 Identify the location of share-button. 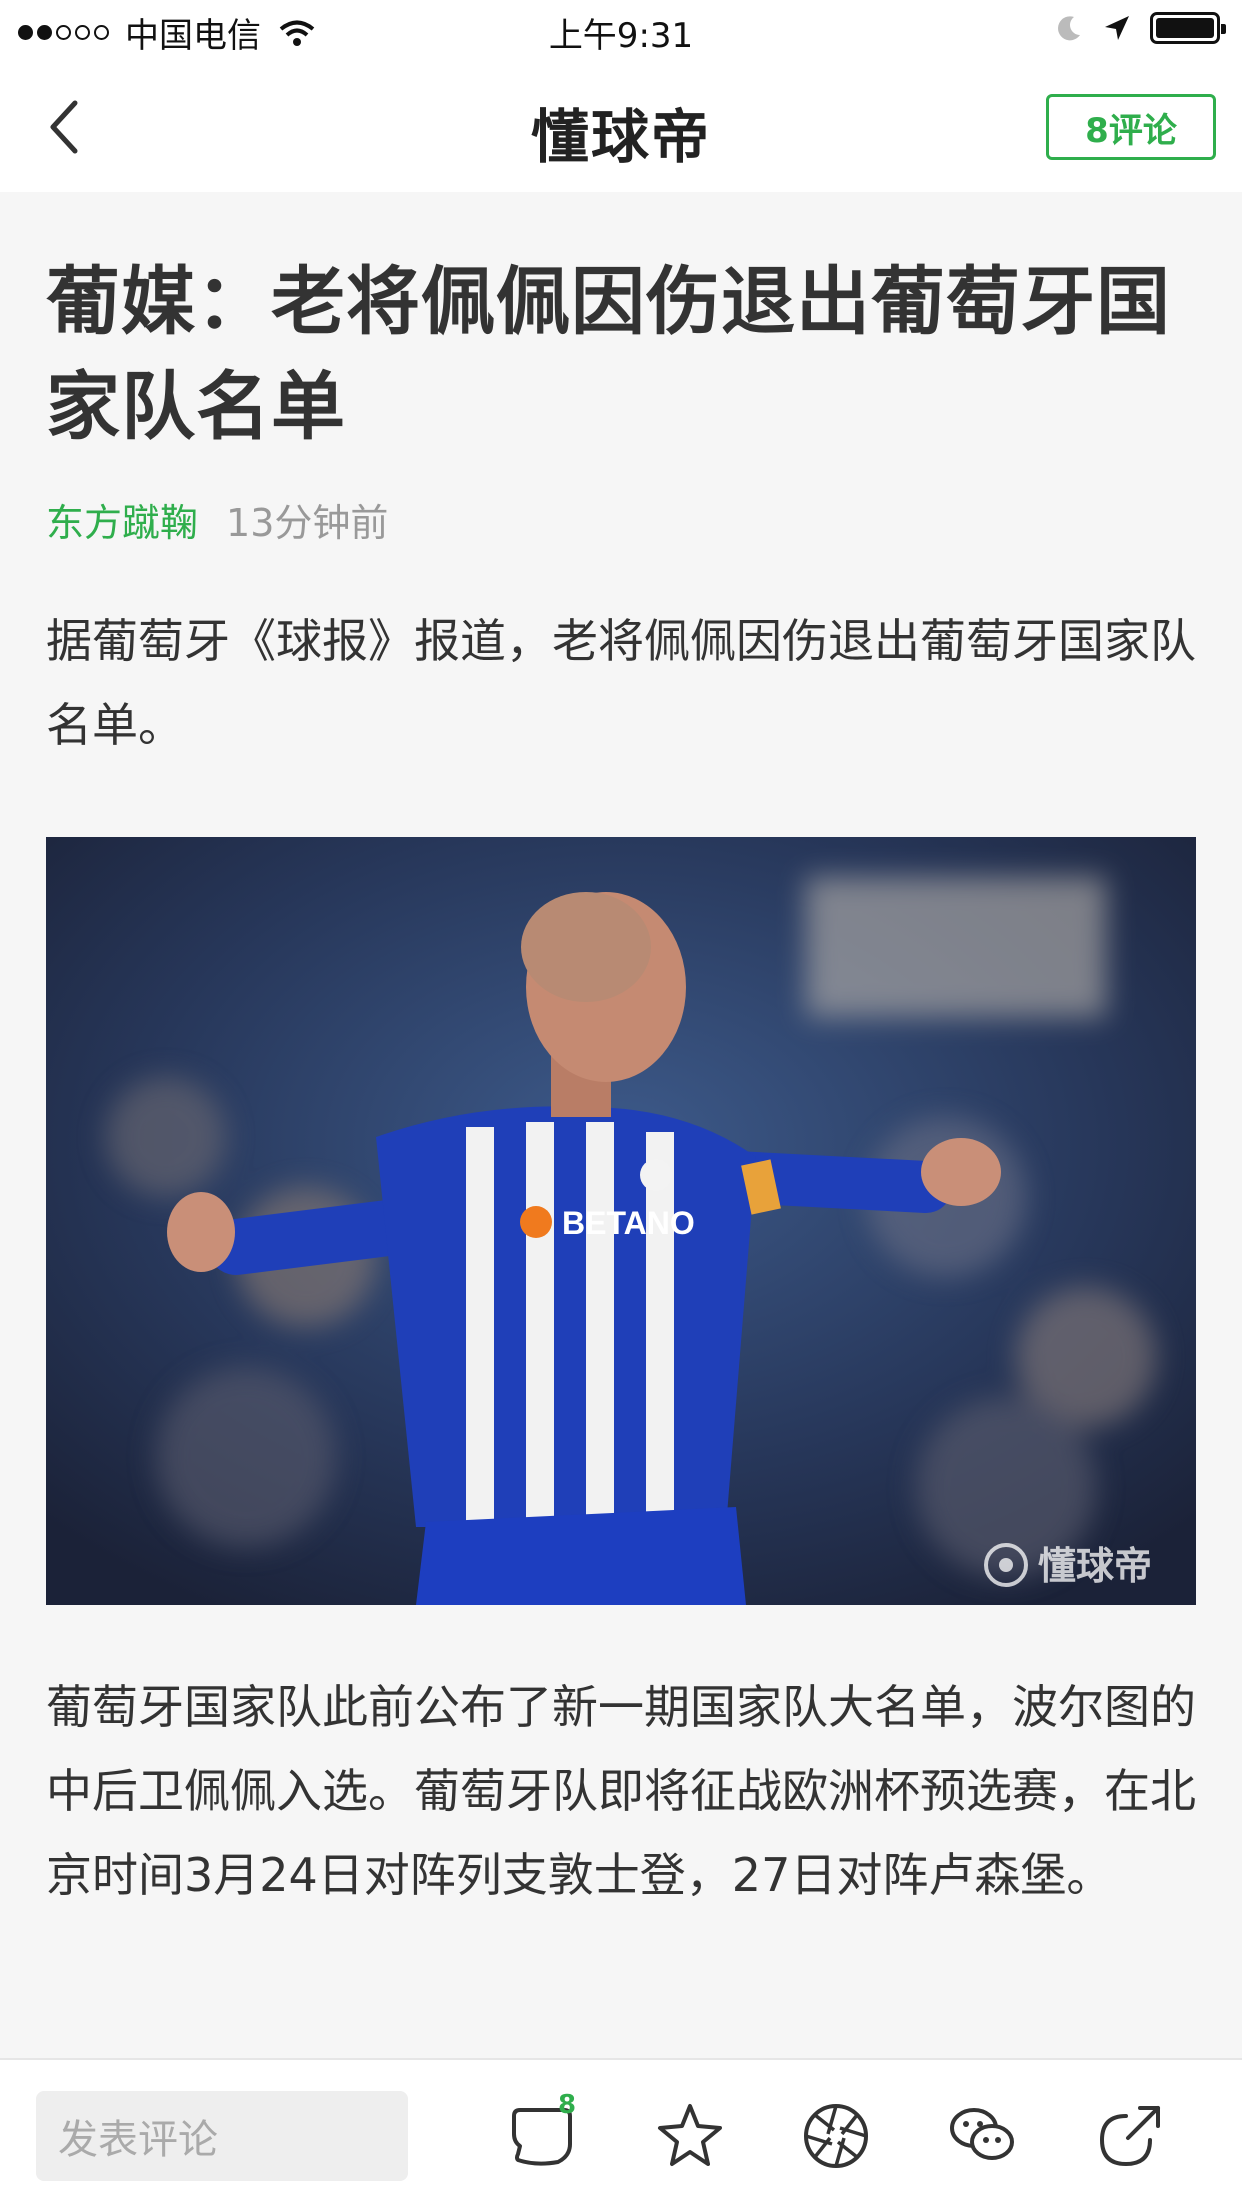
(1130, 2136).